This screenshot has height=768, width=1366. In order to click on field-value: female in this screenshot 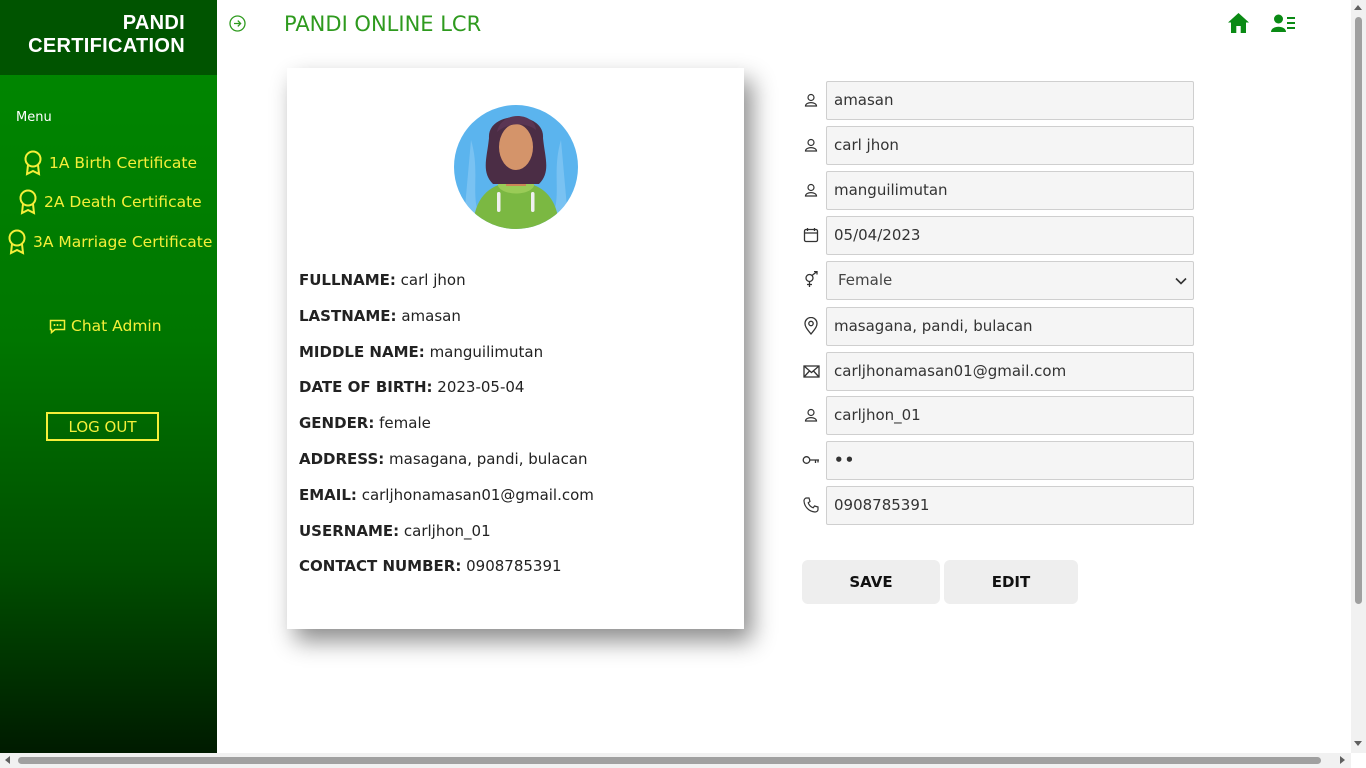, I will do `click(405, 423)`.